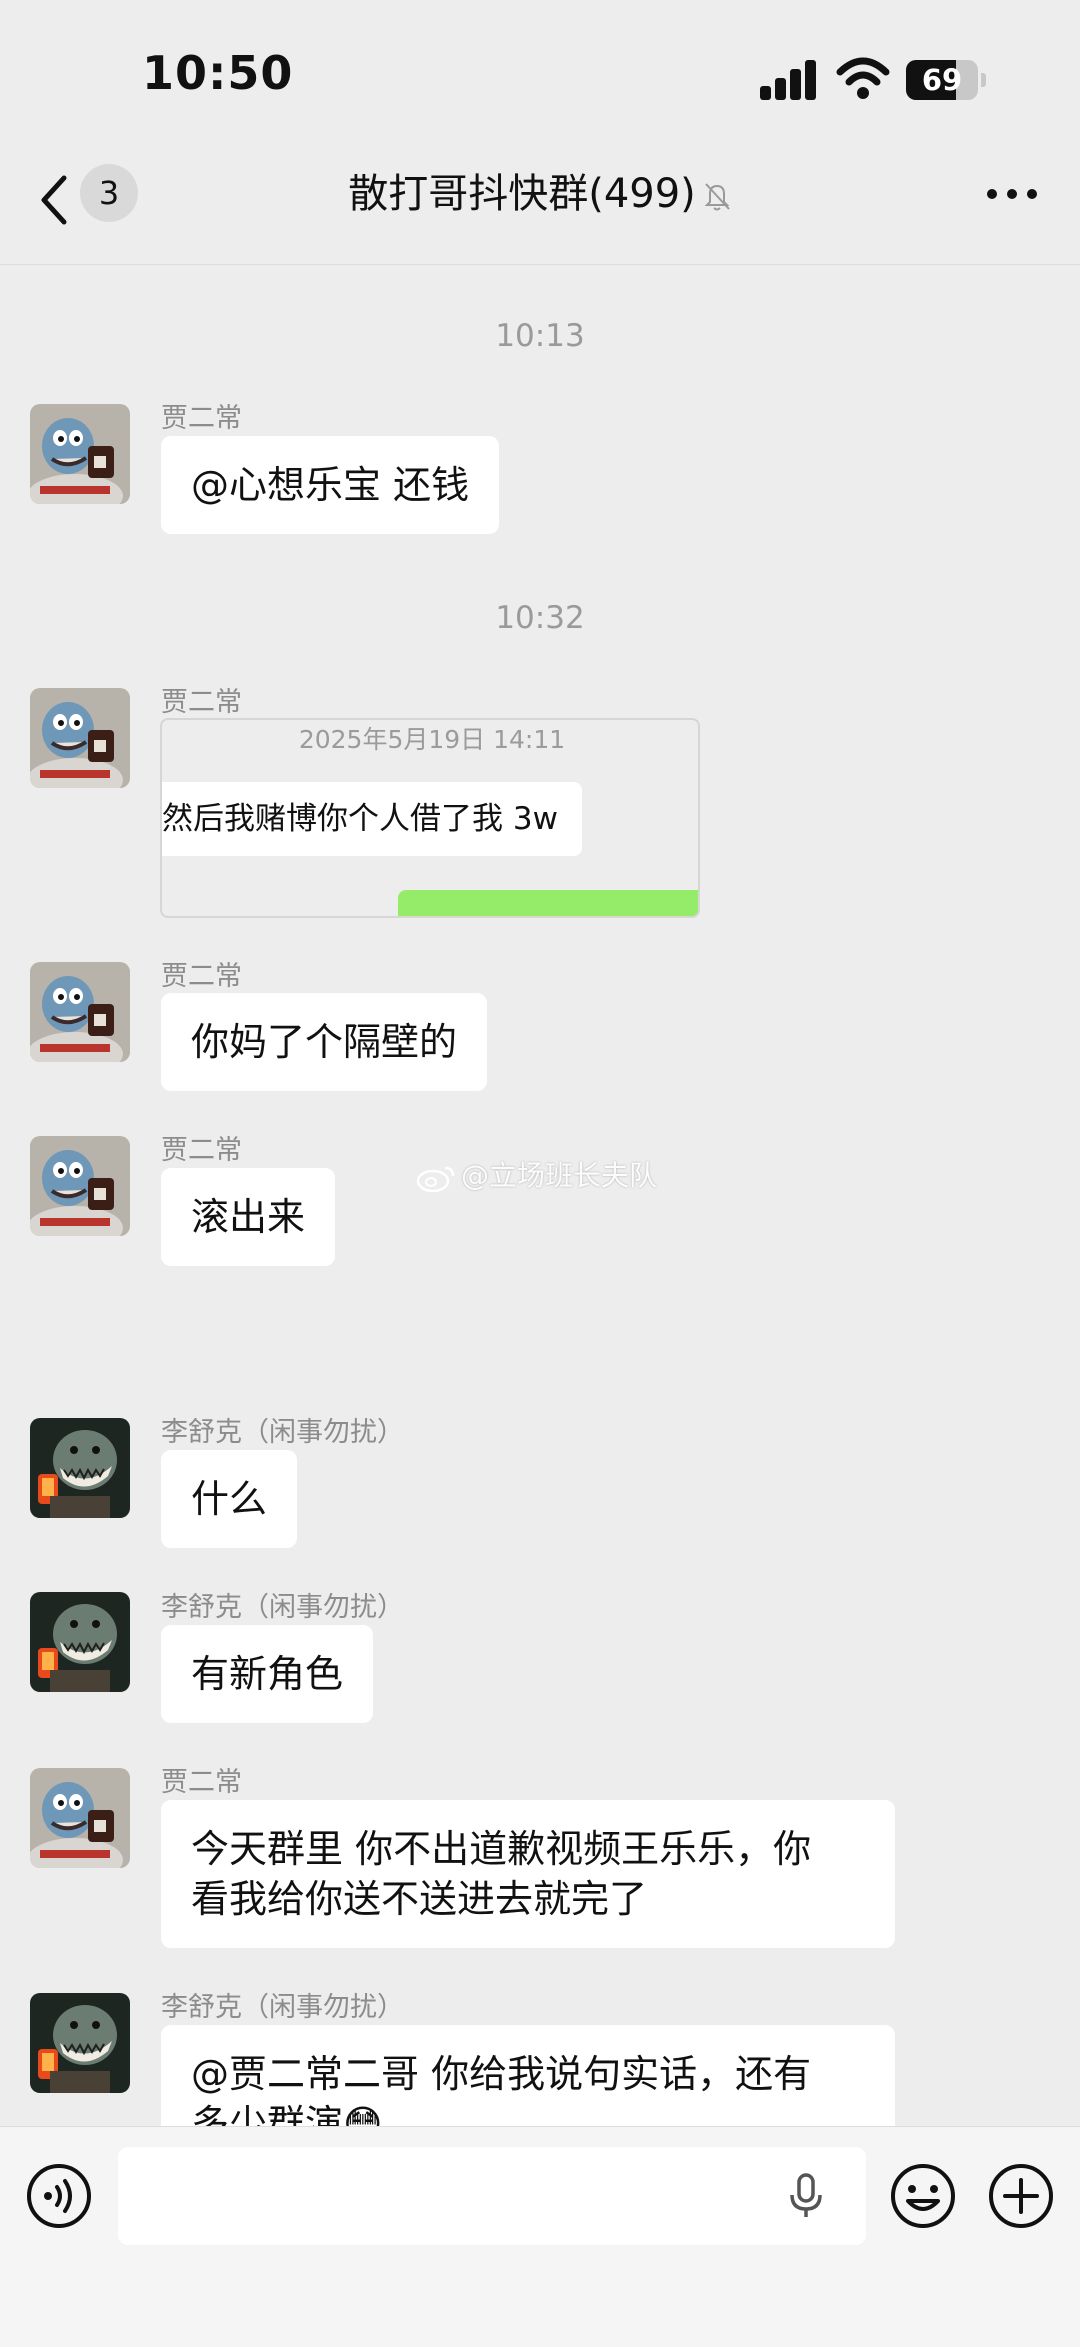 This screenshot has width=1080, height=2347. I want to click on message-bubble: 你妈了个隔壁的, so click(324, 1042).